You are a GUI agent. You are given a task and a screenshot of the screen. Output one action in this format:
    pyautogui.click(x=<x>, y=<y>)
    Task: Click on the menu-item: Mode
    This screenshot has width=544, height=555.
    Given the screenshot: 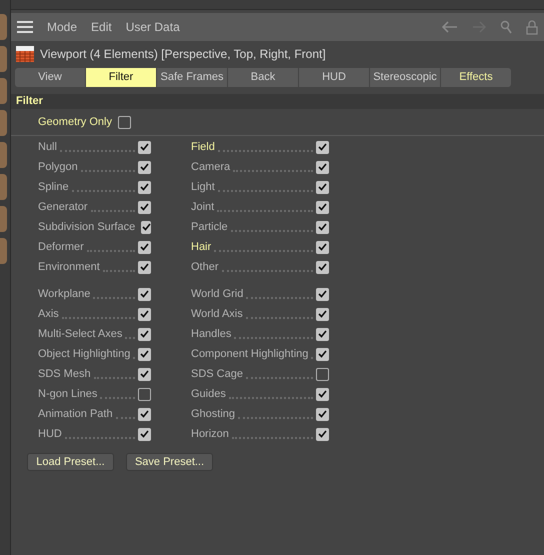 What is the action you would take?
    pyautogui.click(x=62, y=27)
    